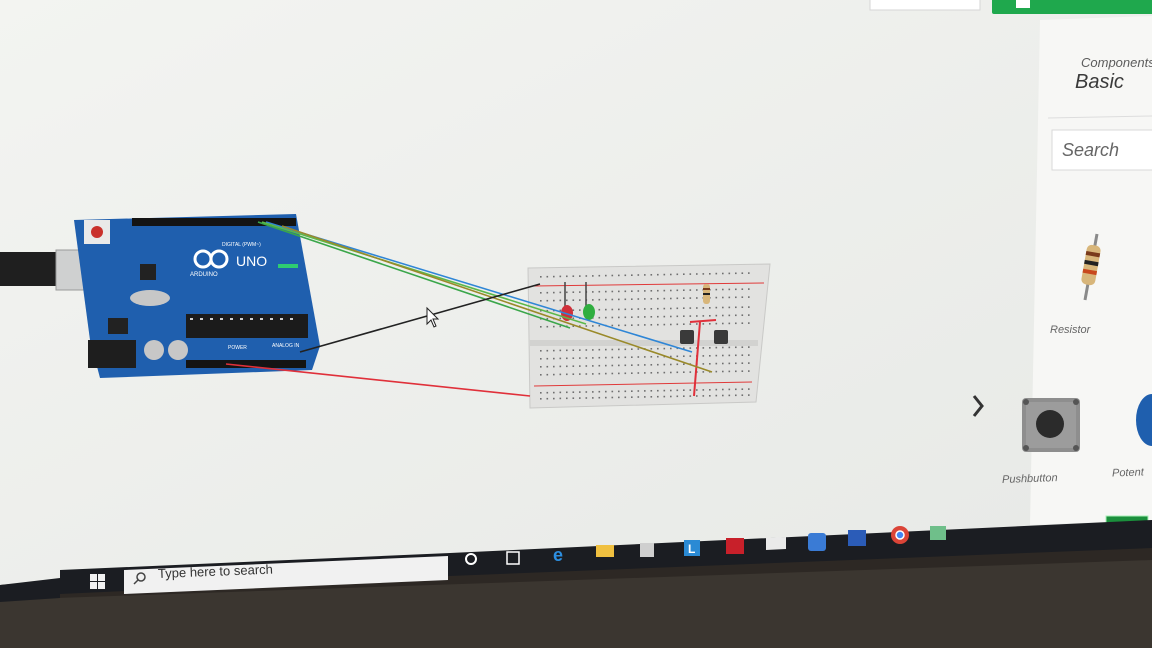 This screenshot has width=1152, height=648. I want to click on file-explorer-icon, so click(605, 551).